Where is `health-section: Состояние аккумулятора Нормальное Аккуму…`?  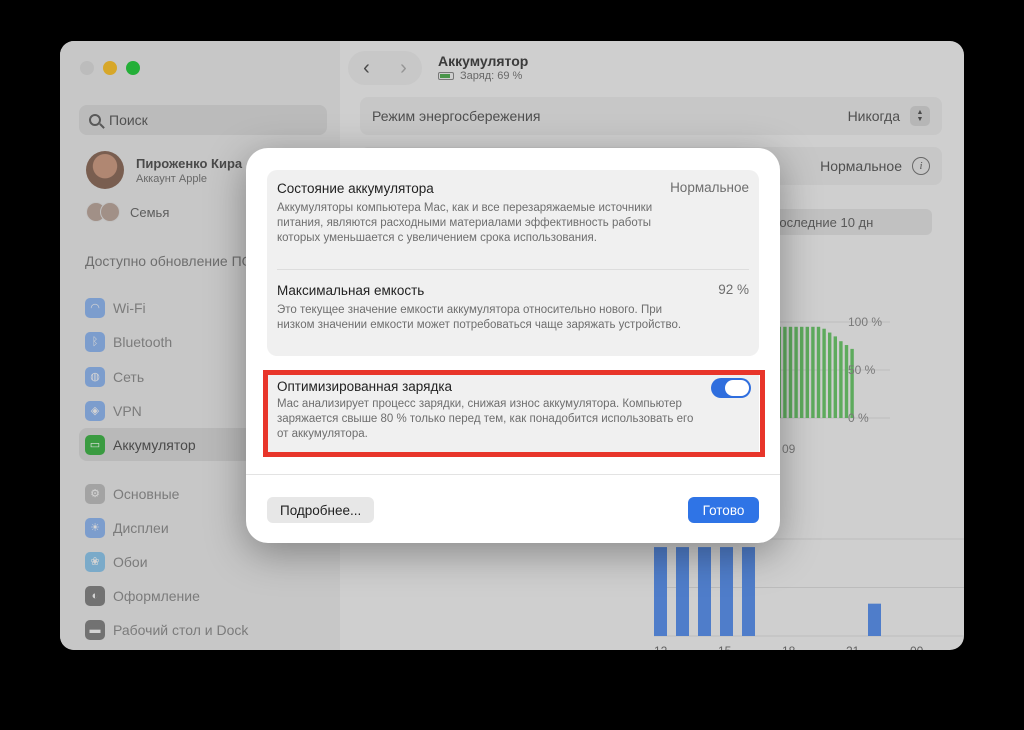
health-section: Состояние аккумулятора Нормальное Аккуму… is located at coordinates (513, 213).